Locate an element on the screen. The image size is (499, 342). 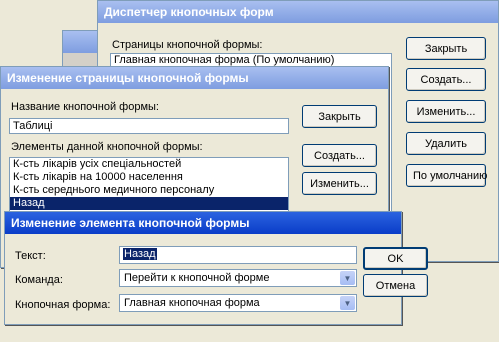
switchboard-manager-title: Диспетчер кнопочных форм is located at coordinates (298, 12).